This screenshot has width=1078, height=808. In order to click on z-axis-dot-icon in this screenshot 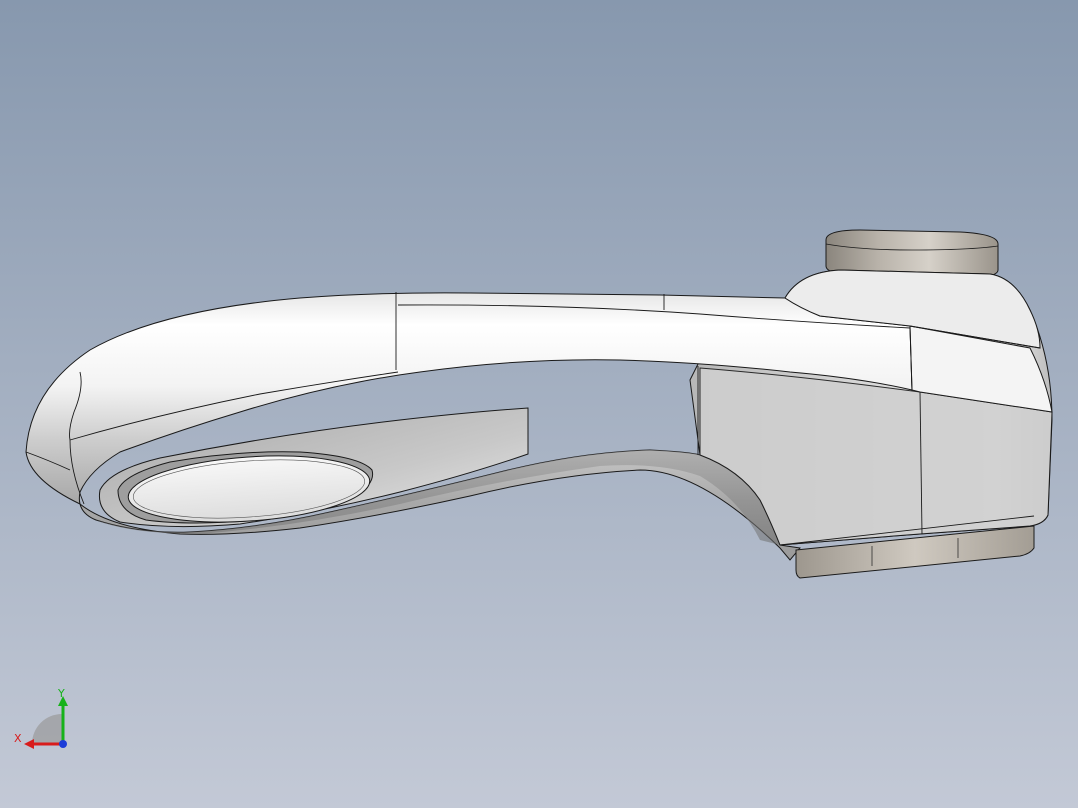, I will do `click(63, 744)`.